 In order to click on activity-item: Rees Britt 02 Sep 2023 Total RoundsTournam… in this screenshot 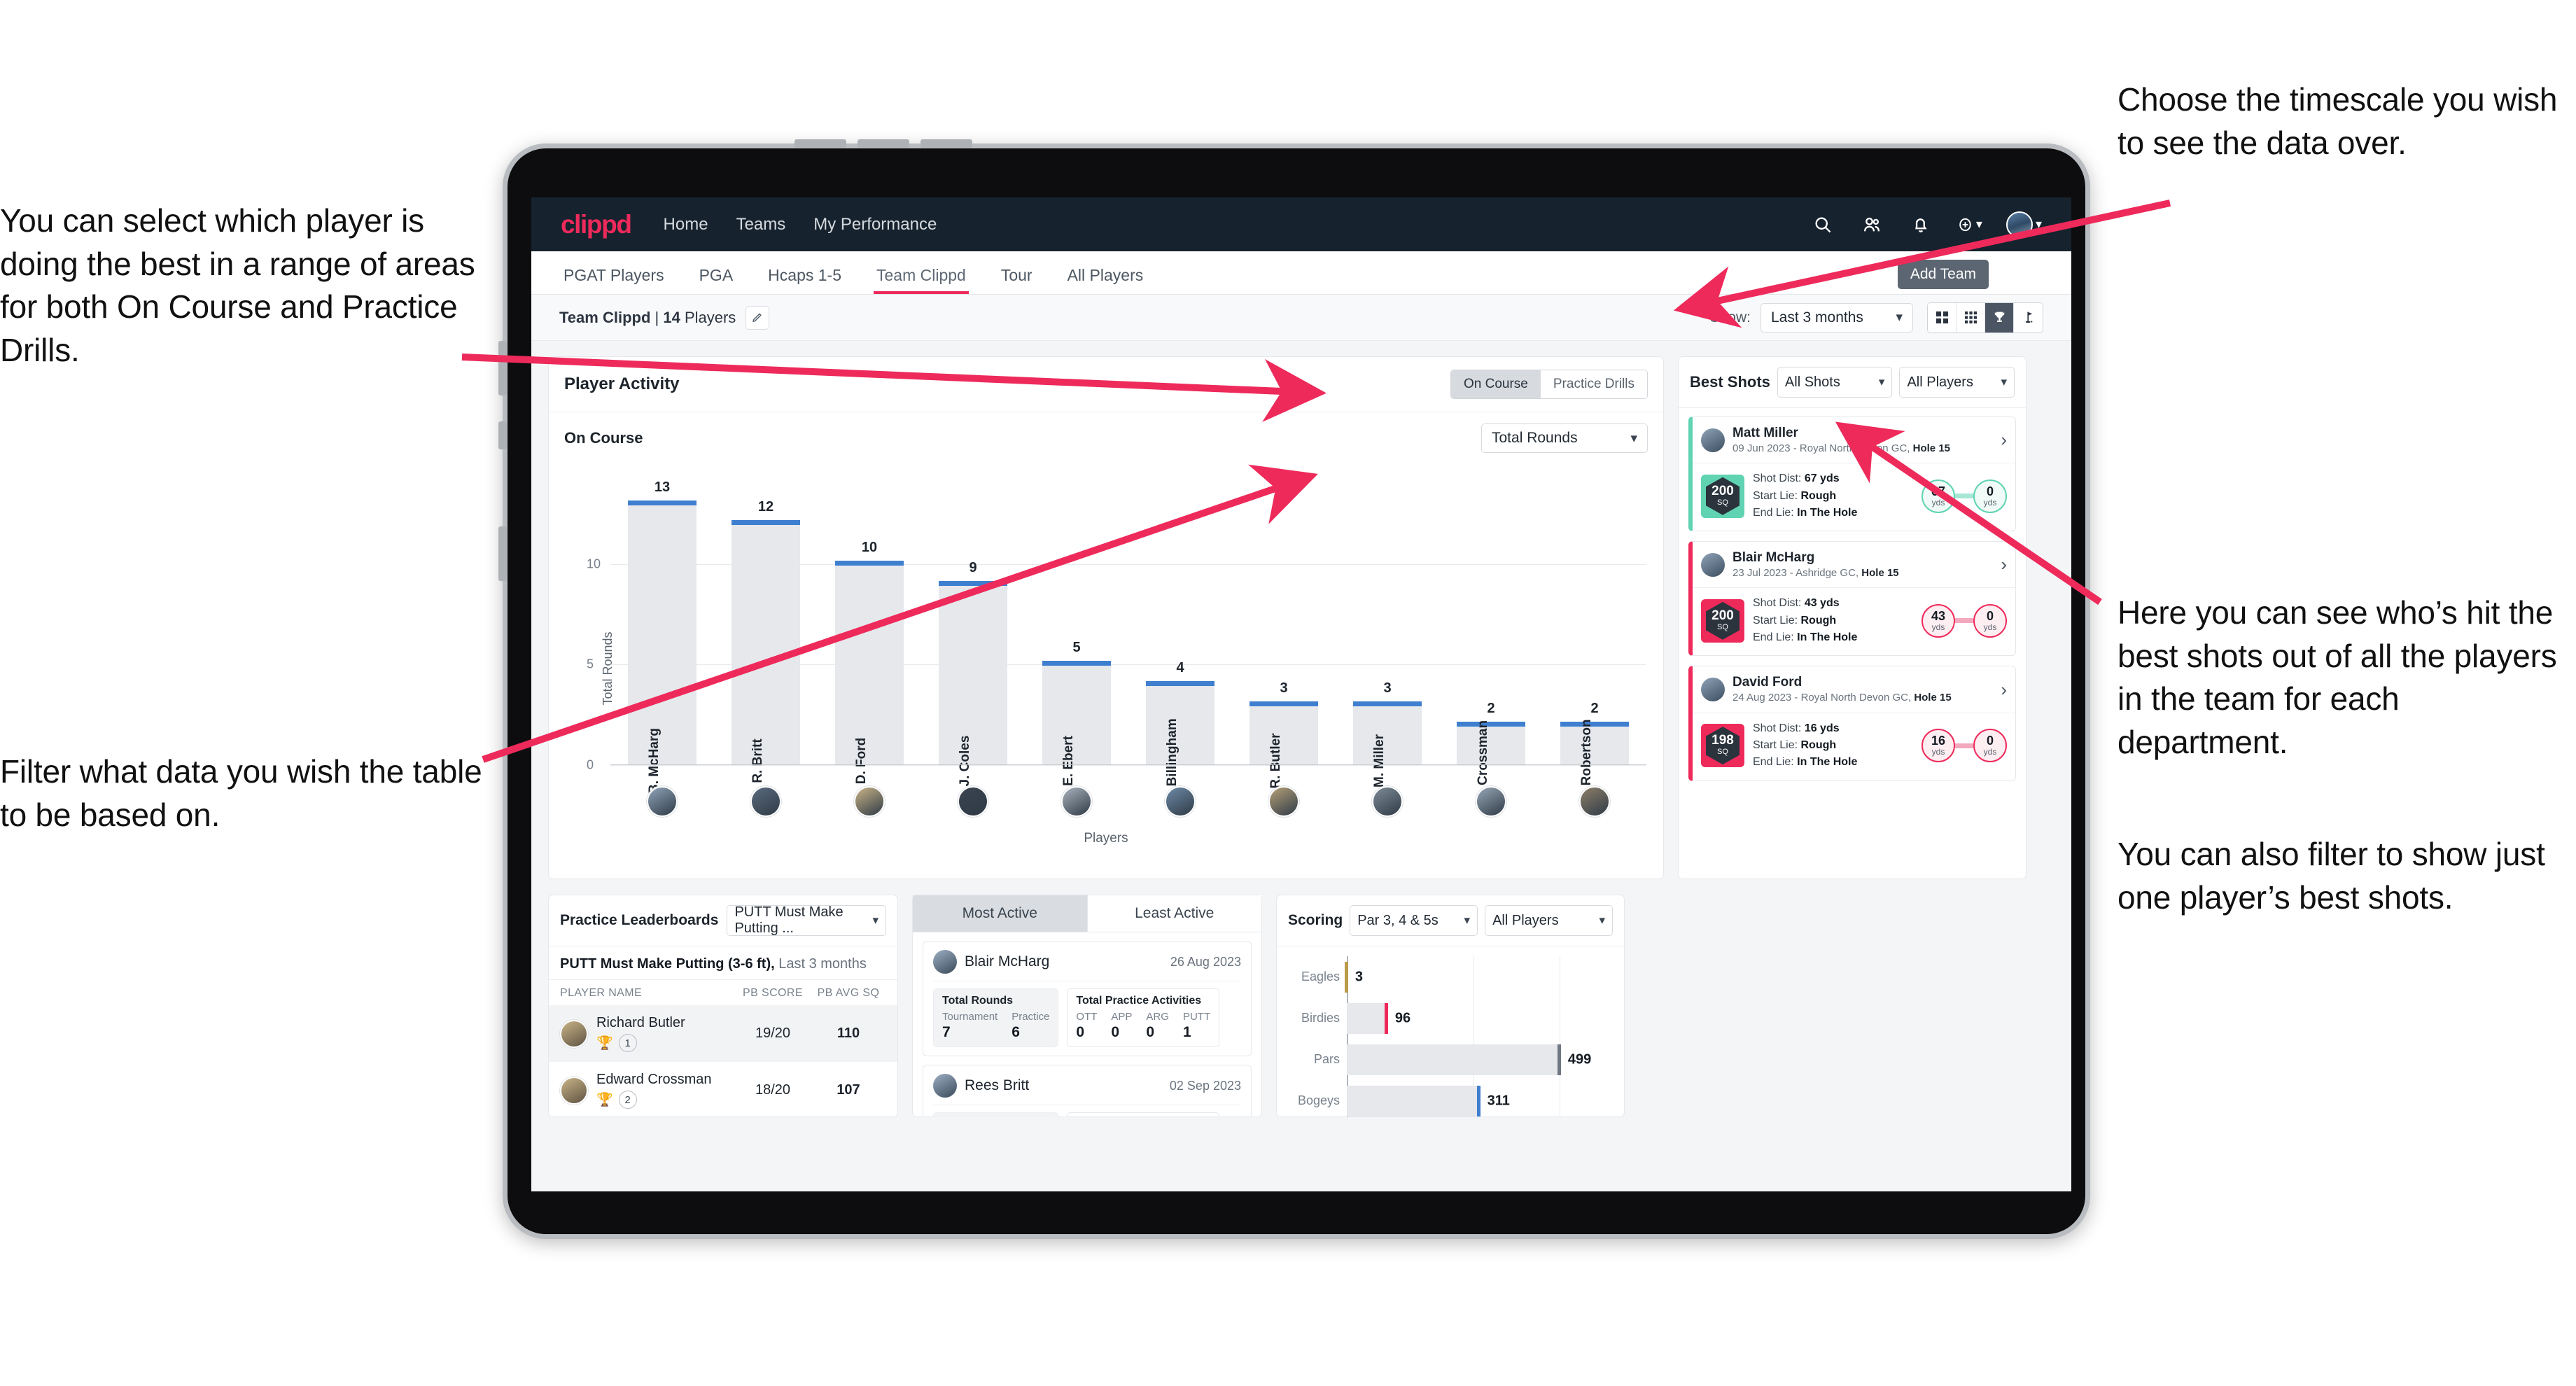, I will do `click(1087, 1091)`.